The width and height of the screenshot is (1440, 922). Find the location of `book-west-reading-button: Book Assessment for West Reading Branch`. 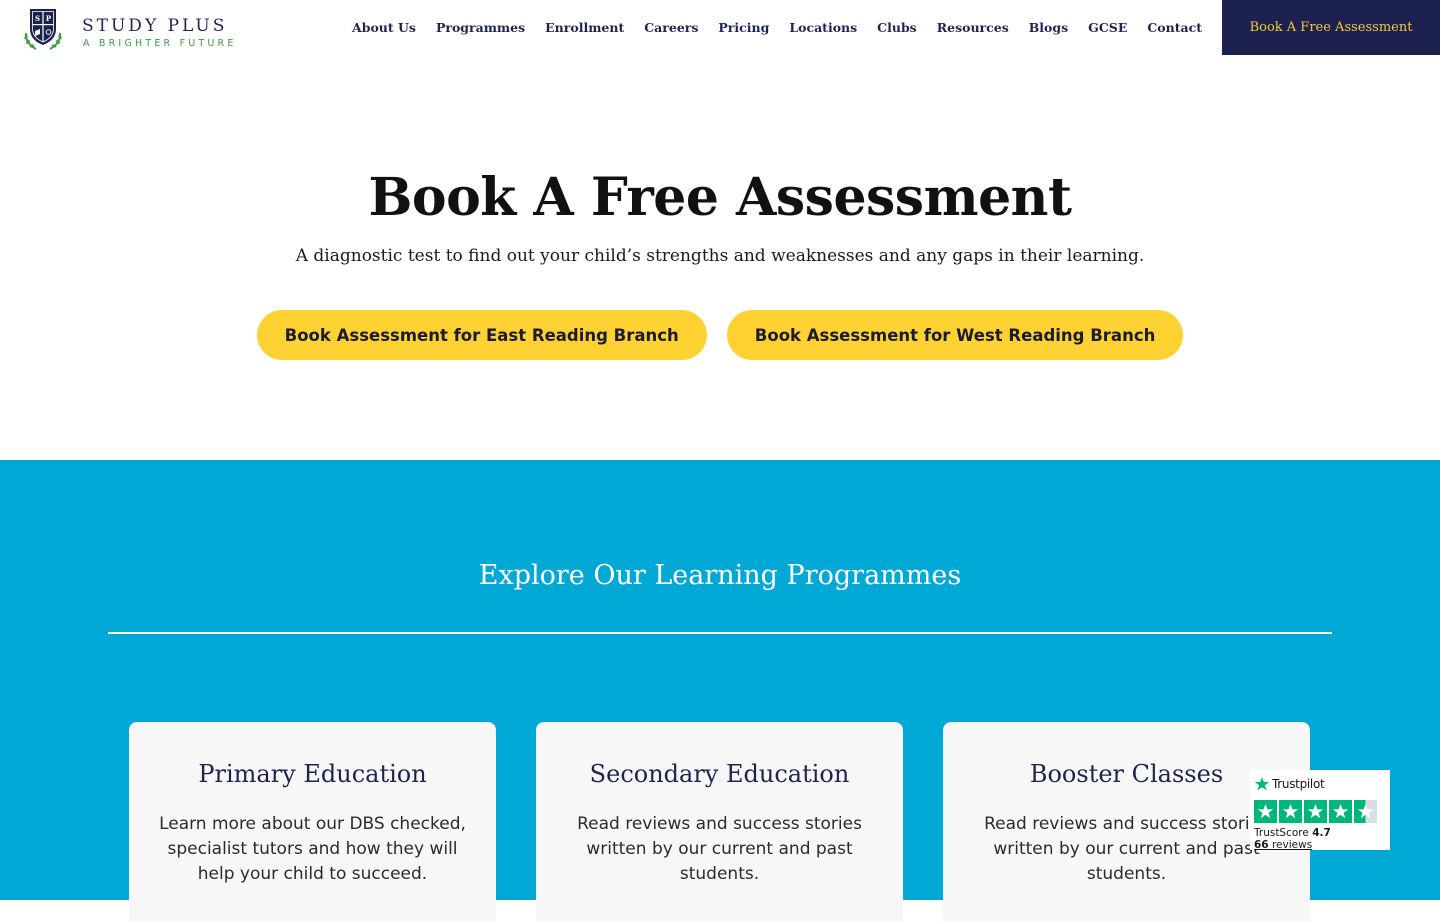

book-west-reading-button: Book Assessment for West Reading Branch is located at coordinates (955, 335).